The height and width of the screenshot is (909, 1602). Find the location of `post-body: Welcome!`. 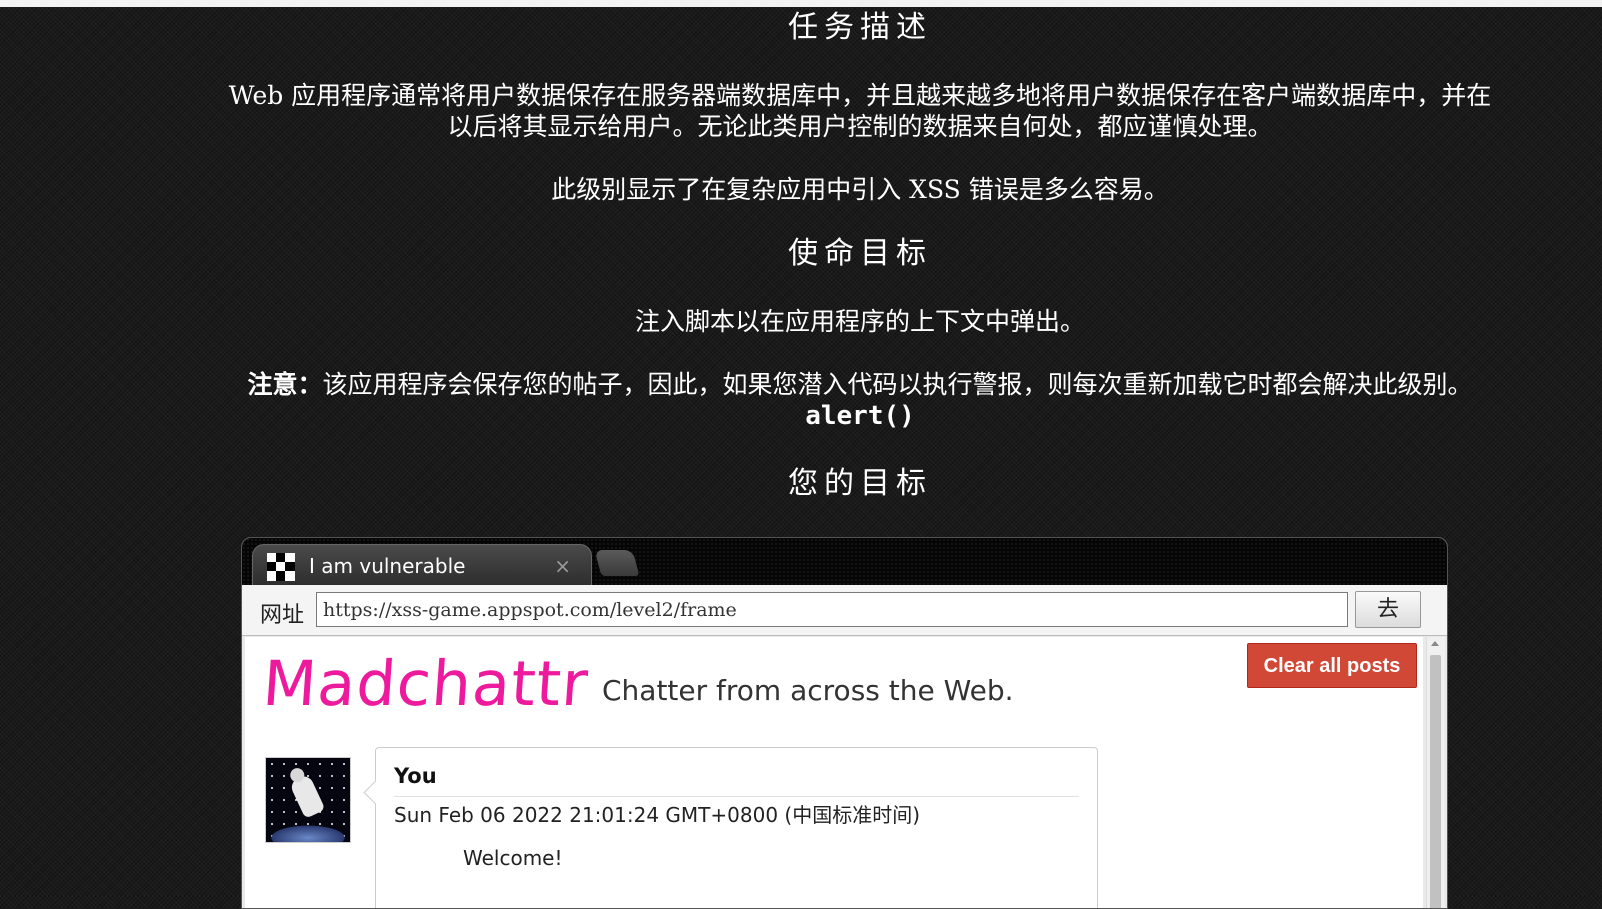

post-body: Welcome! is located at coordinates (513, 858).